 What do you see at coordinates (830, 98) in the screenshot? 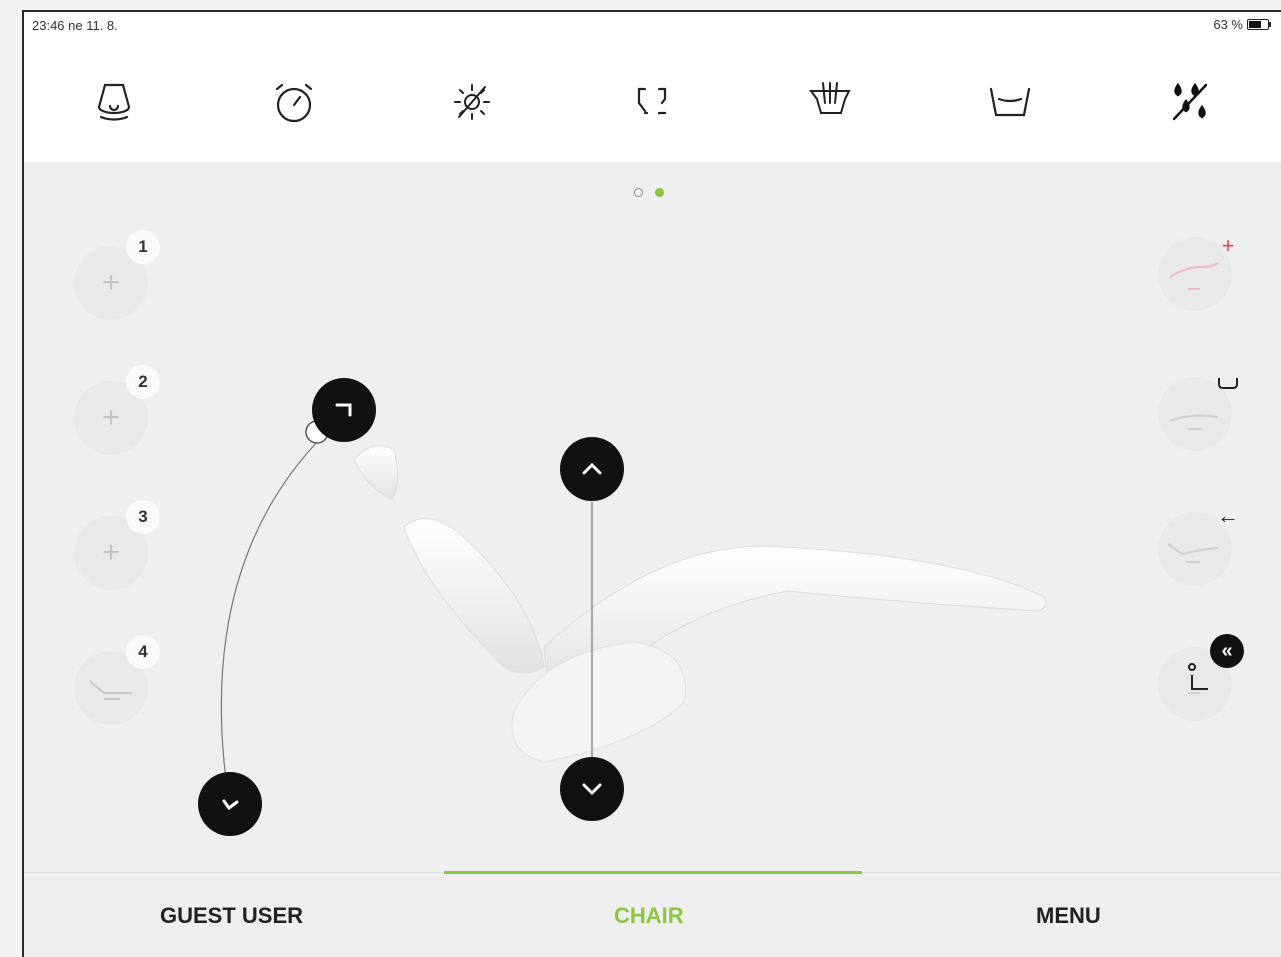
I see `instrument-holder-icon` at bounding box center [830, 98].